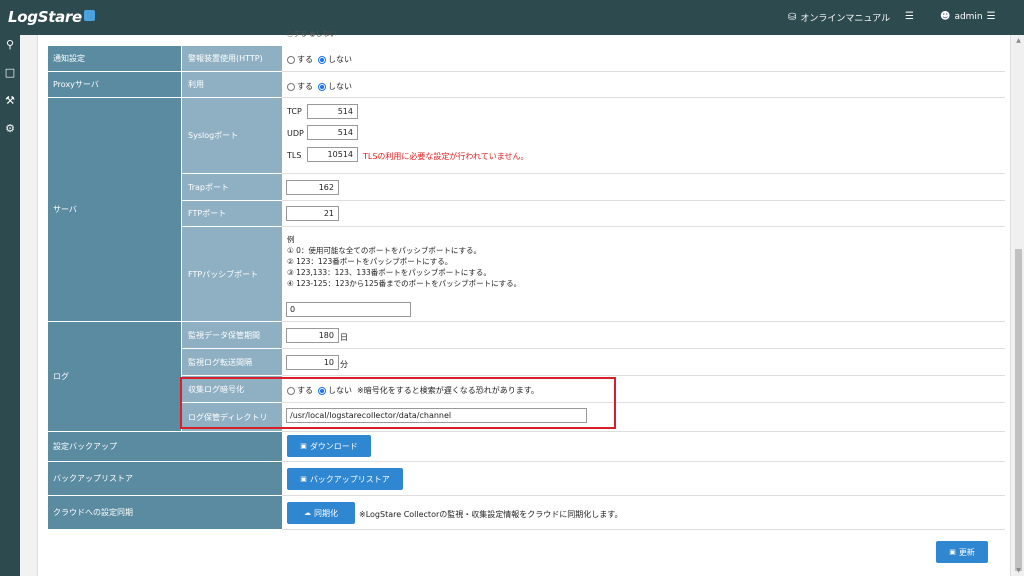  I want to click on scroll-up-arrow-icon: ▲, so click(1018, 40).